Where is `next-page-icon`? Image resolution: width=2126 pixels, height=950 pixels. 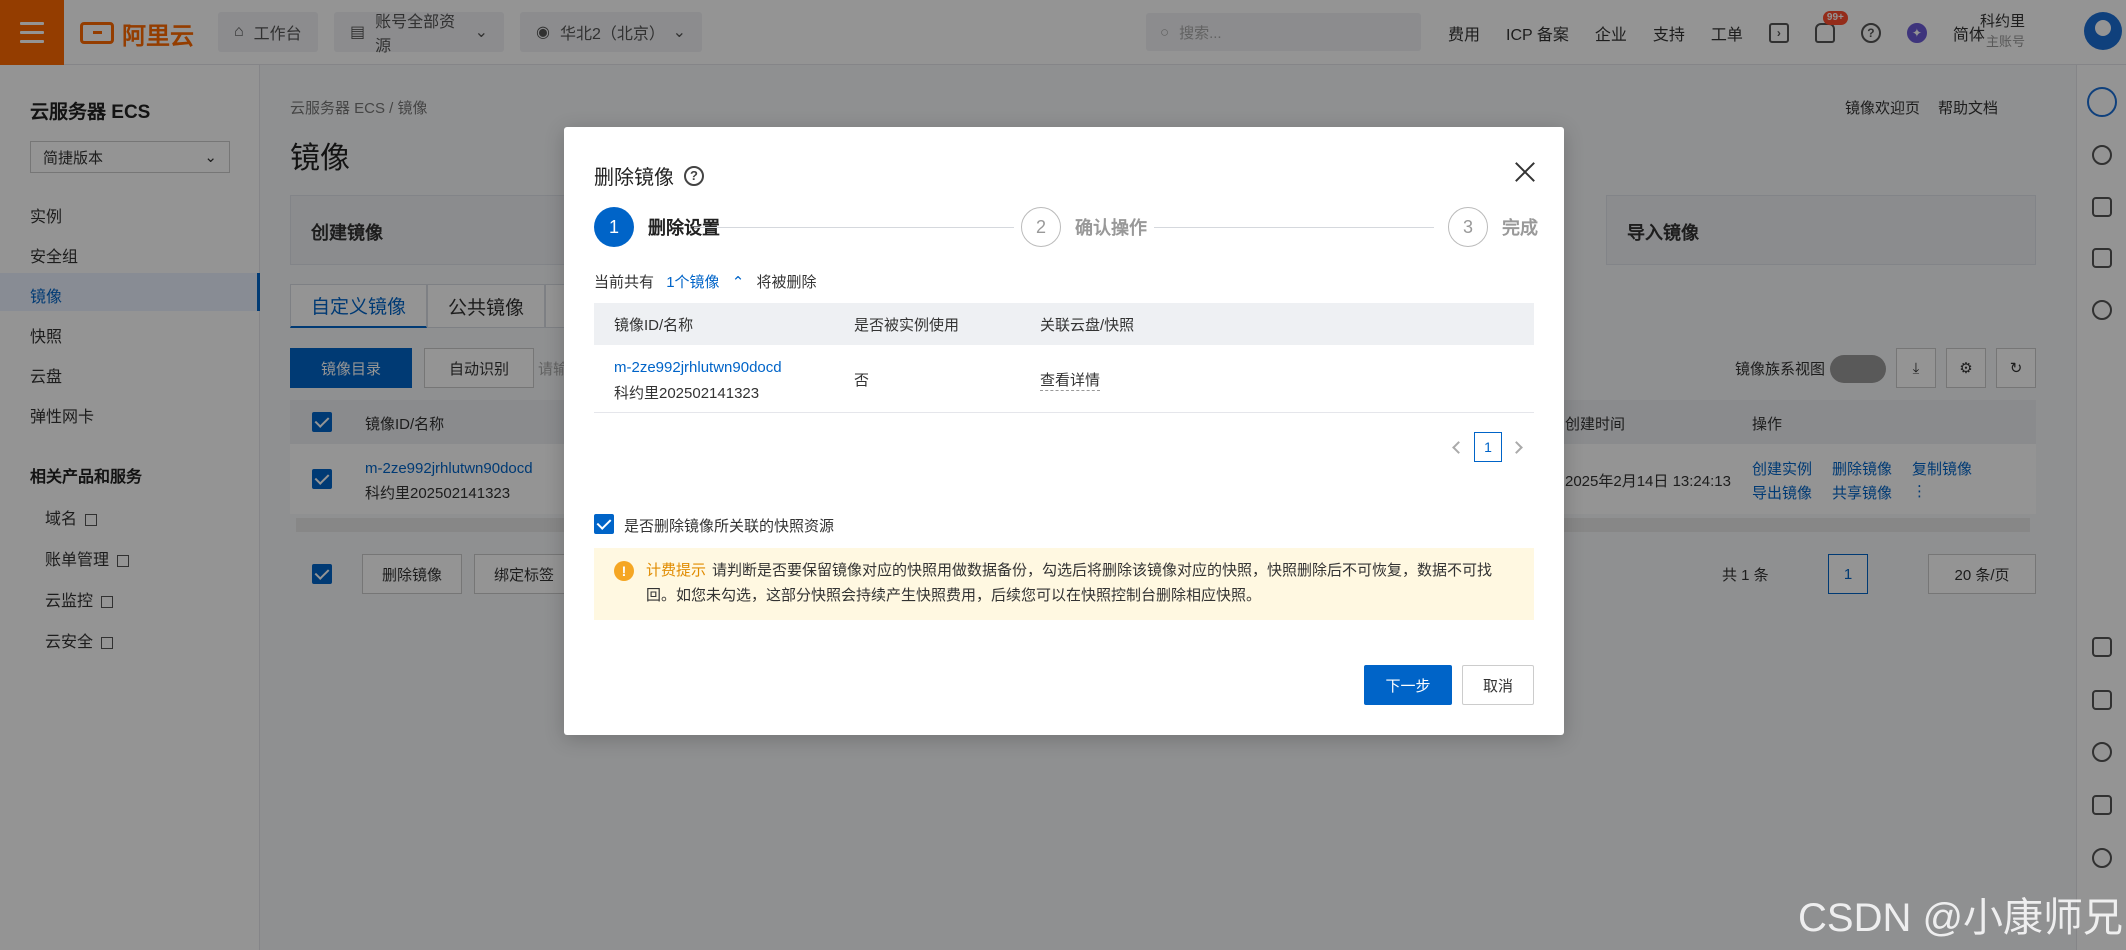
next-page-icon is located at coordinates (1516, 447).